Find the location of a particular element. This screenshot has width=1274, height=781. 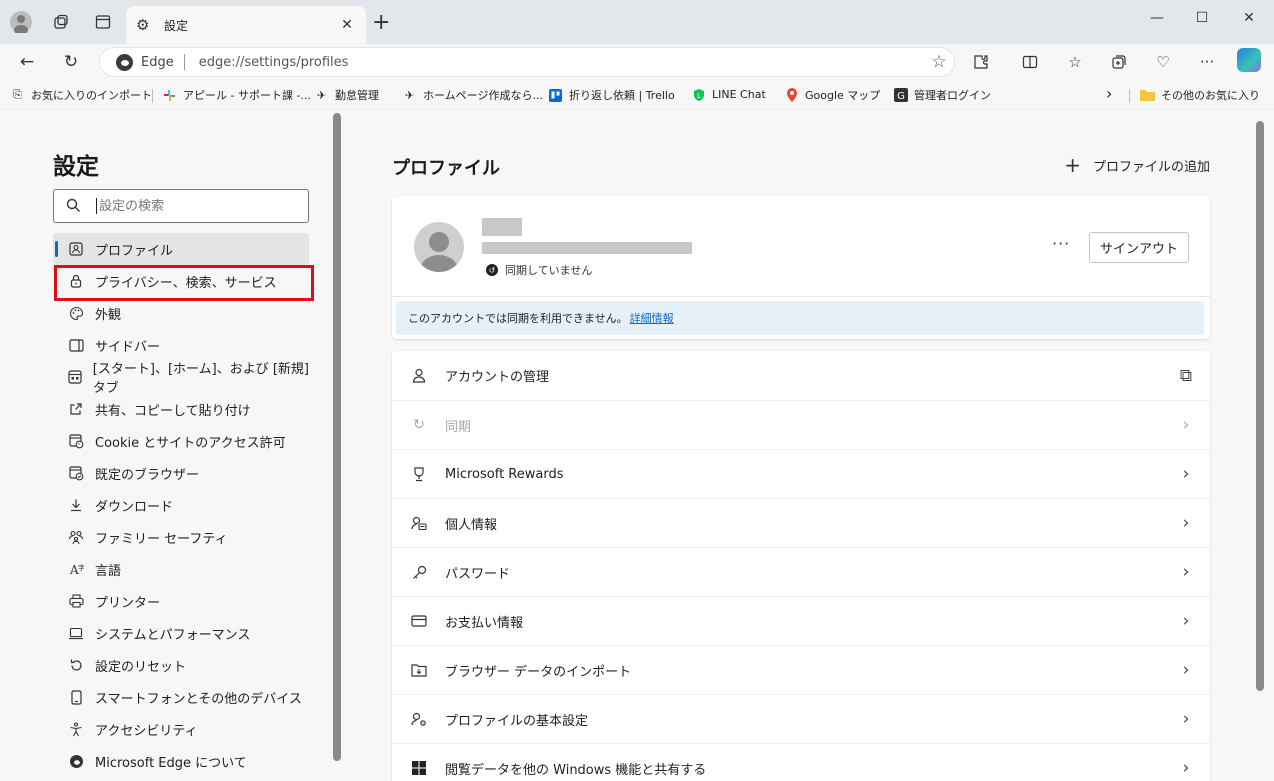

settings-title: 設定 is located at coordinates (76, 167).